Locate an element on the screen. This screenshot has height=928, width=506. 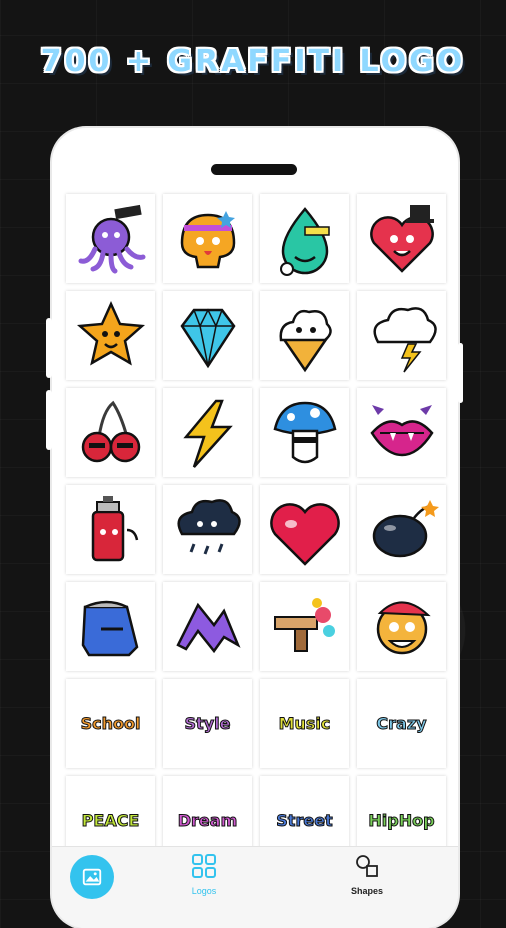
mushroom-logo is located at coordinates (304, 432).